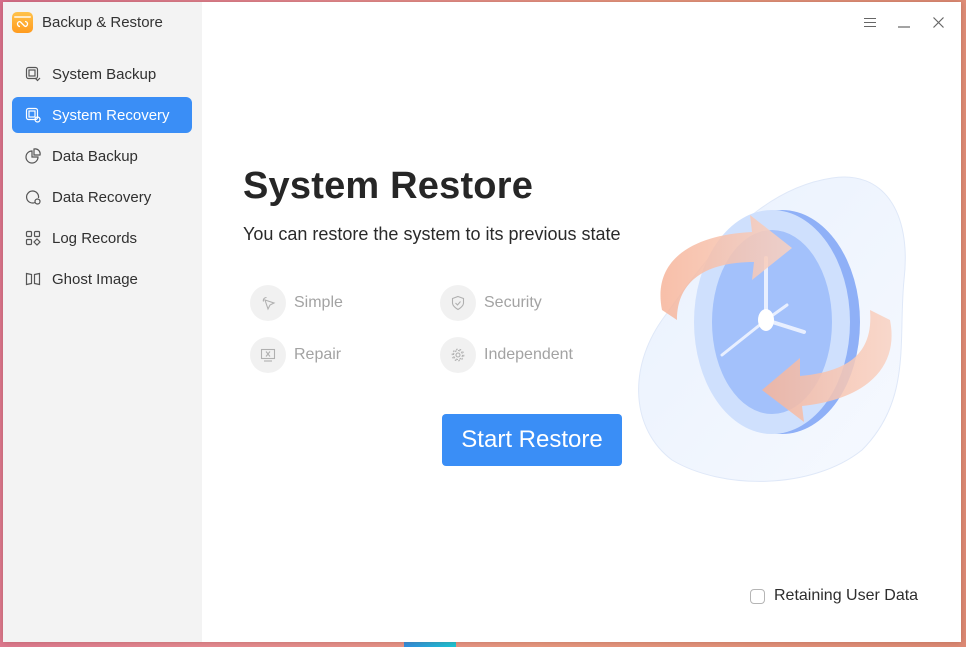 The image size is (966, 647). I want to click on sidebar-item-log-records: Log Records, so click(102, 238).